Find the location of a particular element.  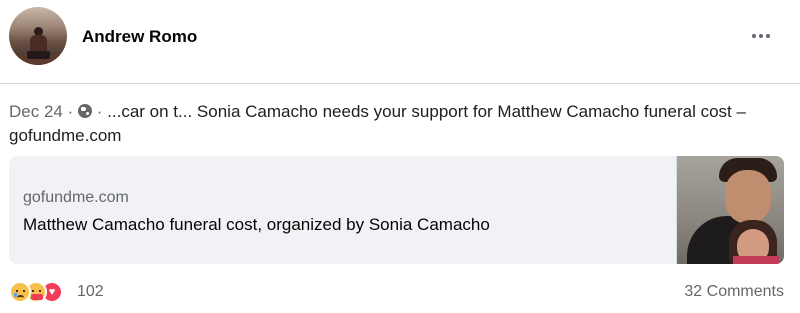

sad-face-mouth is located at coordinates (20, 296).